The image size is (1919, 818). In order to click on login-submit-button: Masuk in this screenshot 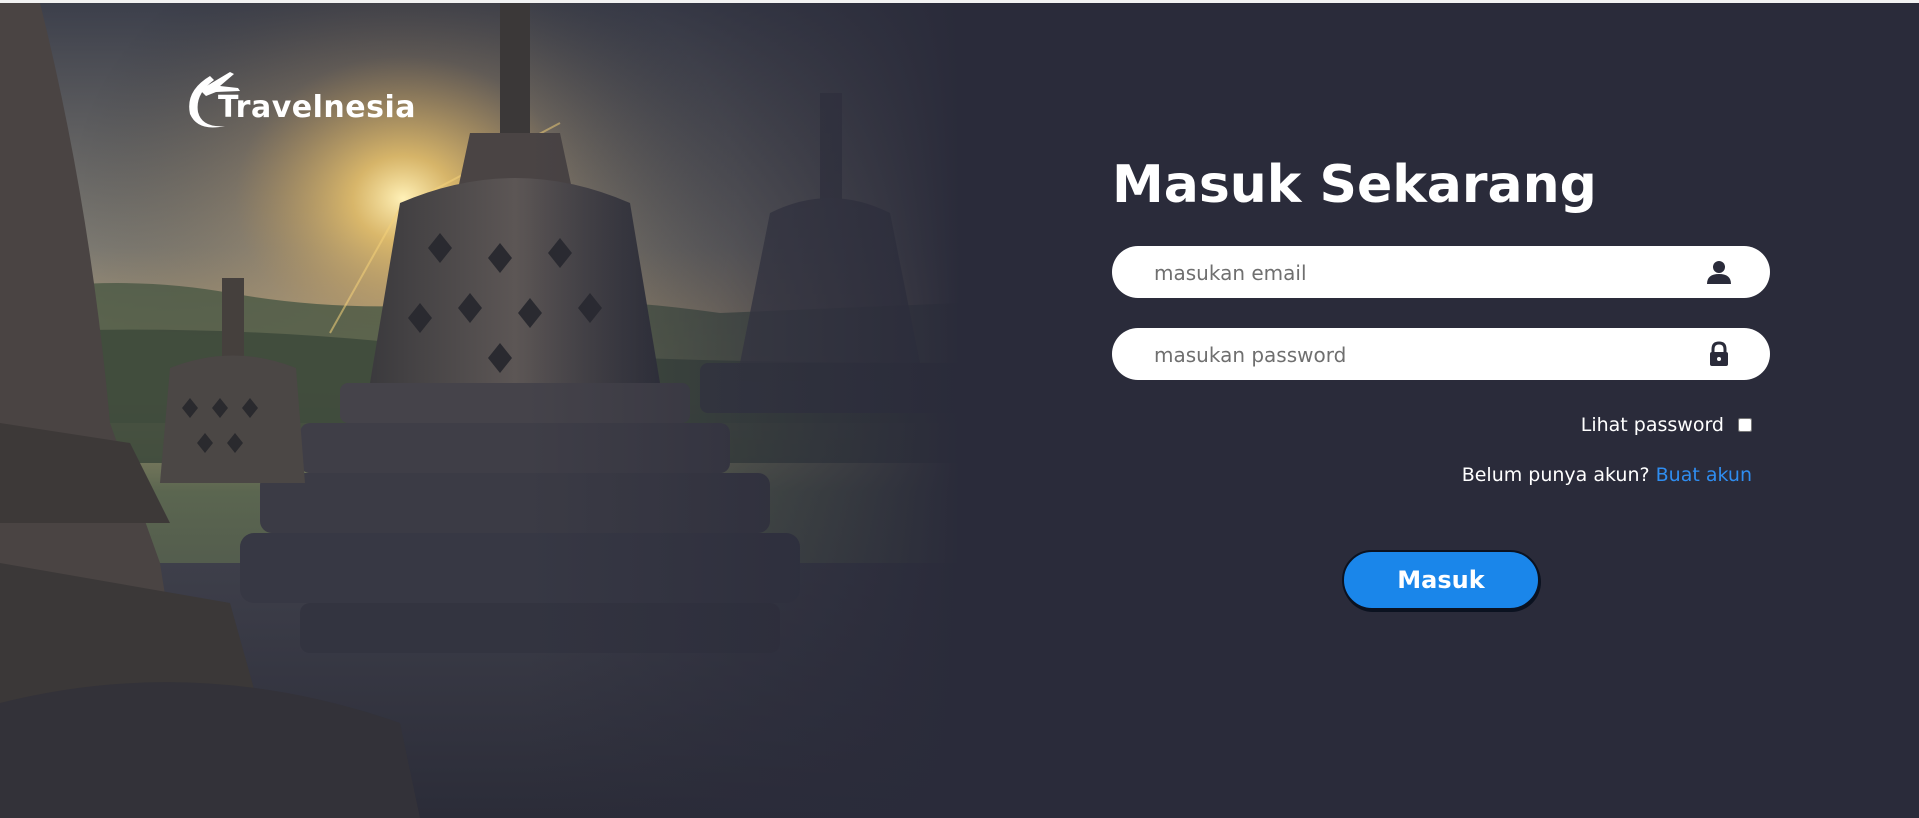, I will do `click(1441, 580)`.